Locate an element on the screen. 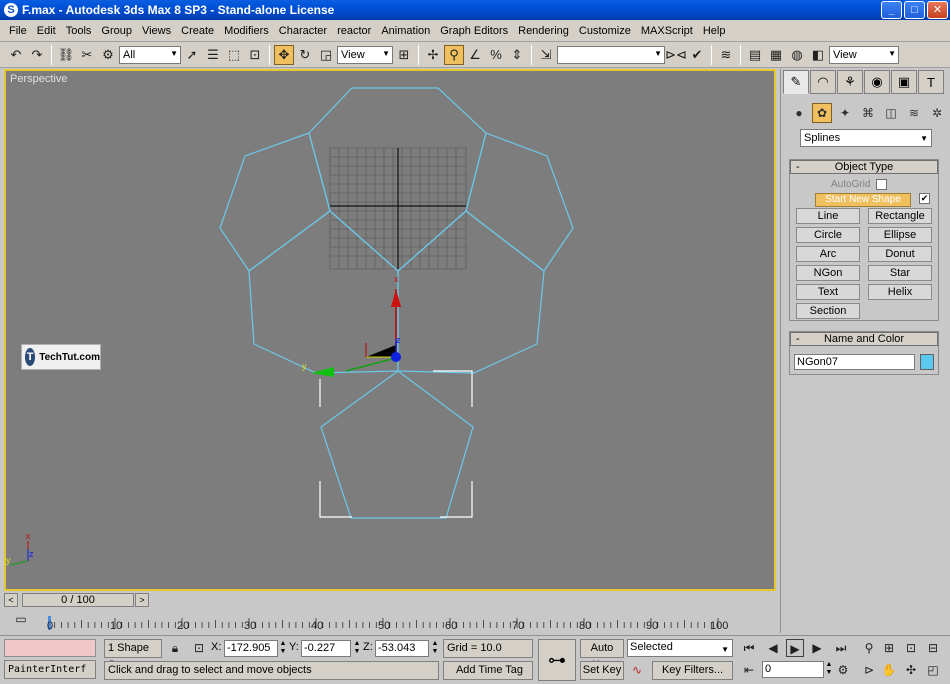  mirror-icon: ⊳⊲ is located at coordinates (676, 55).